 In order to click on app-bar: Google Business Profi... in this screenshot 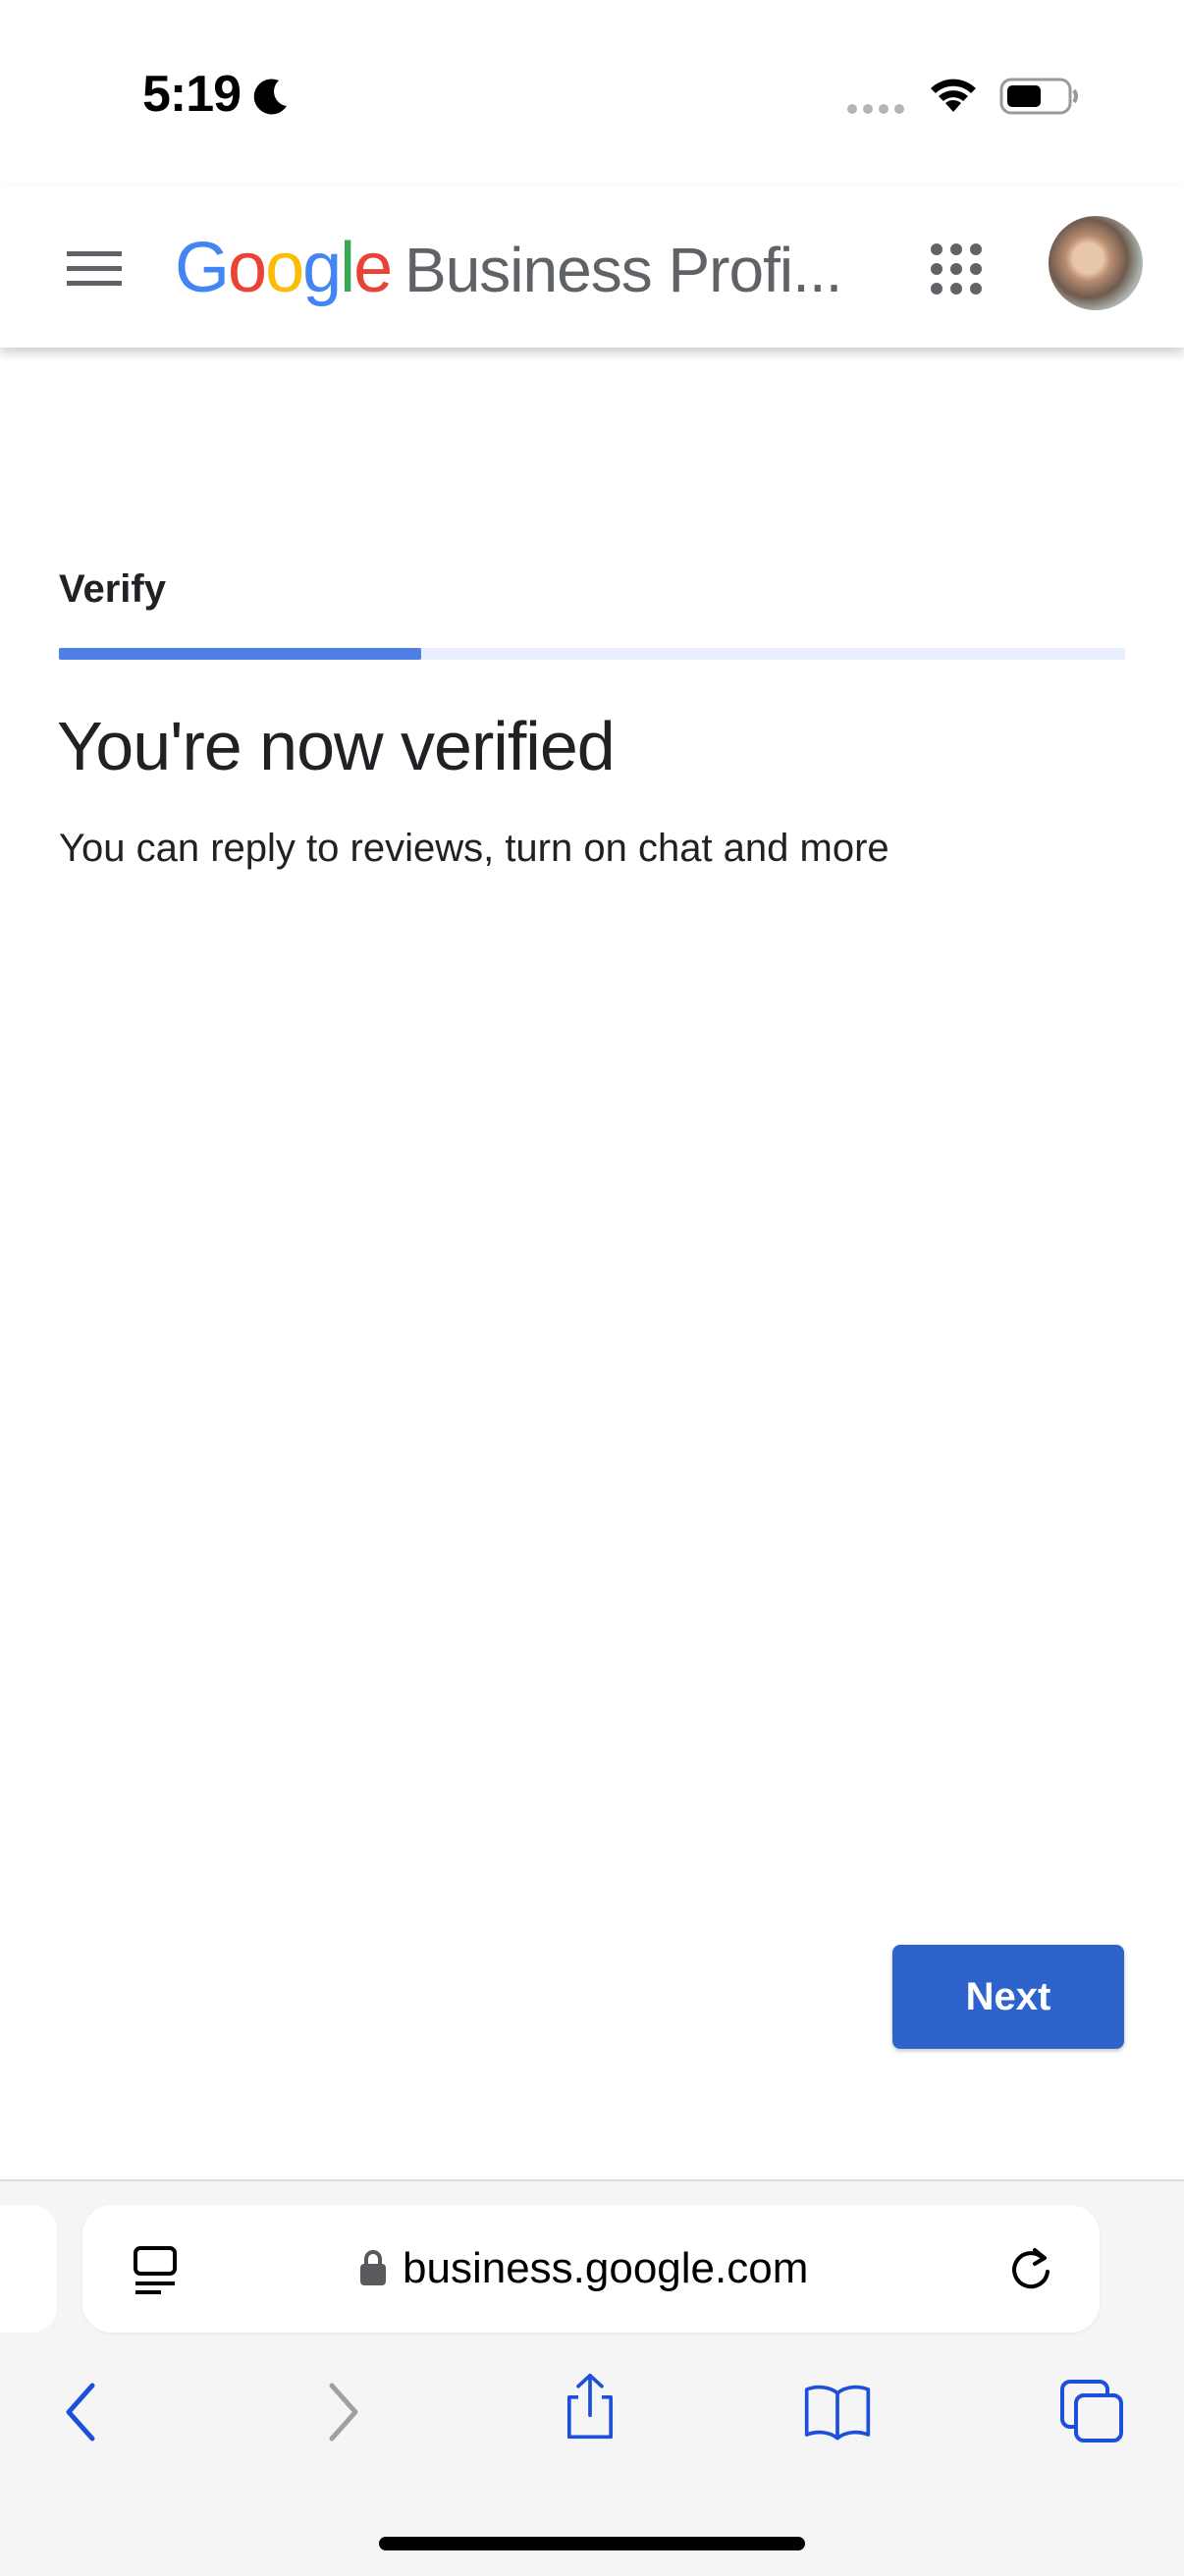, I will do `click(592, 267)`.